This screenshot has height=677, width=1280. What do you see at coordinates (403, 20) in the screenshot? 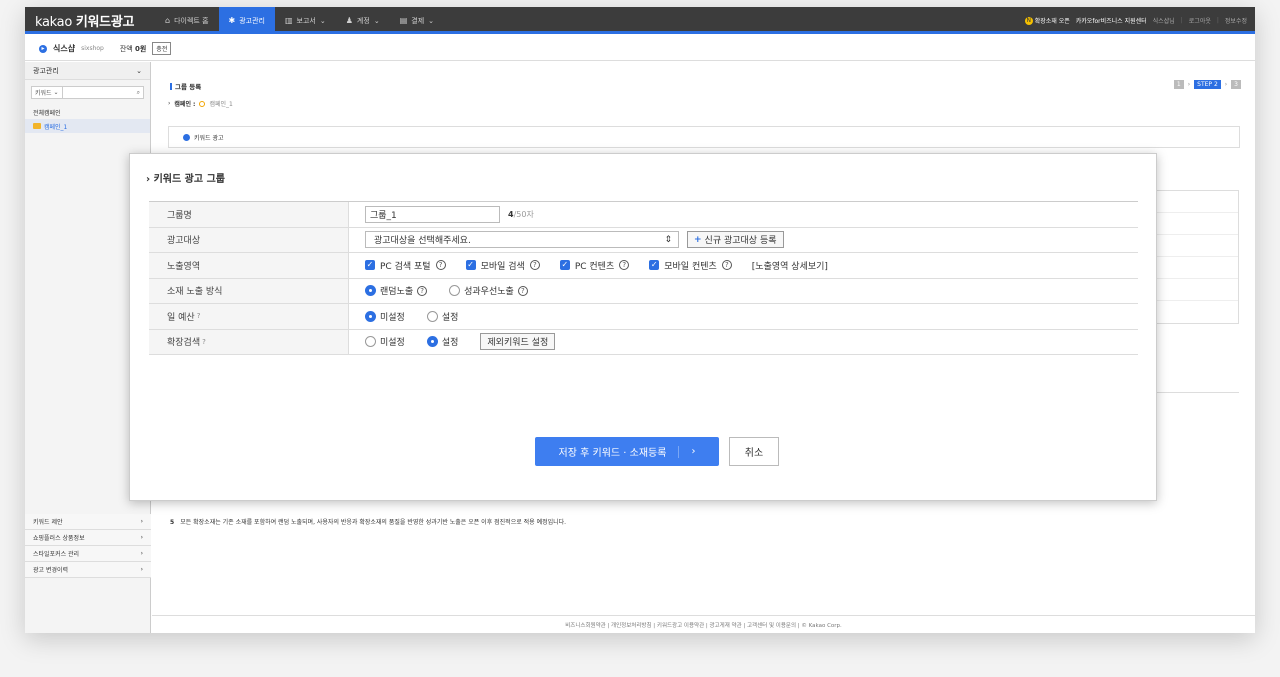
I see `document-icon: ▤` at bounding box center [403, 20].